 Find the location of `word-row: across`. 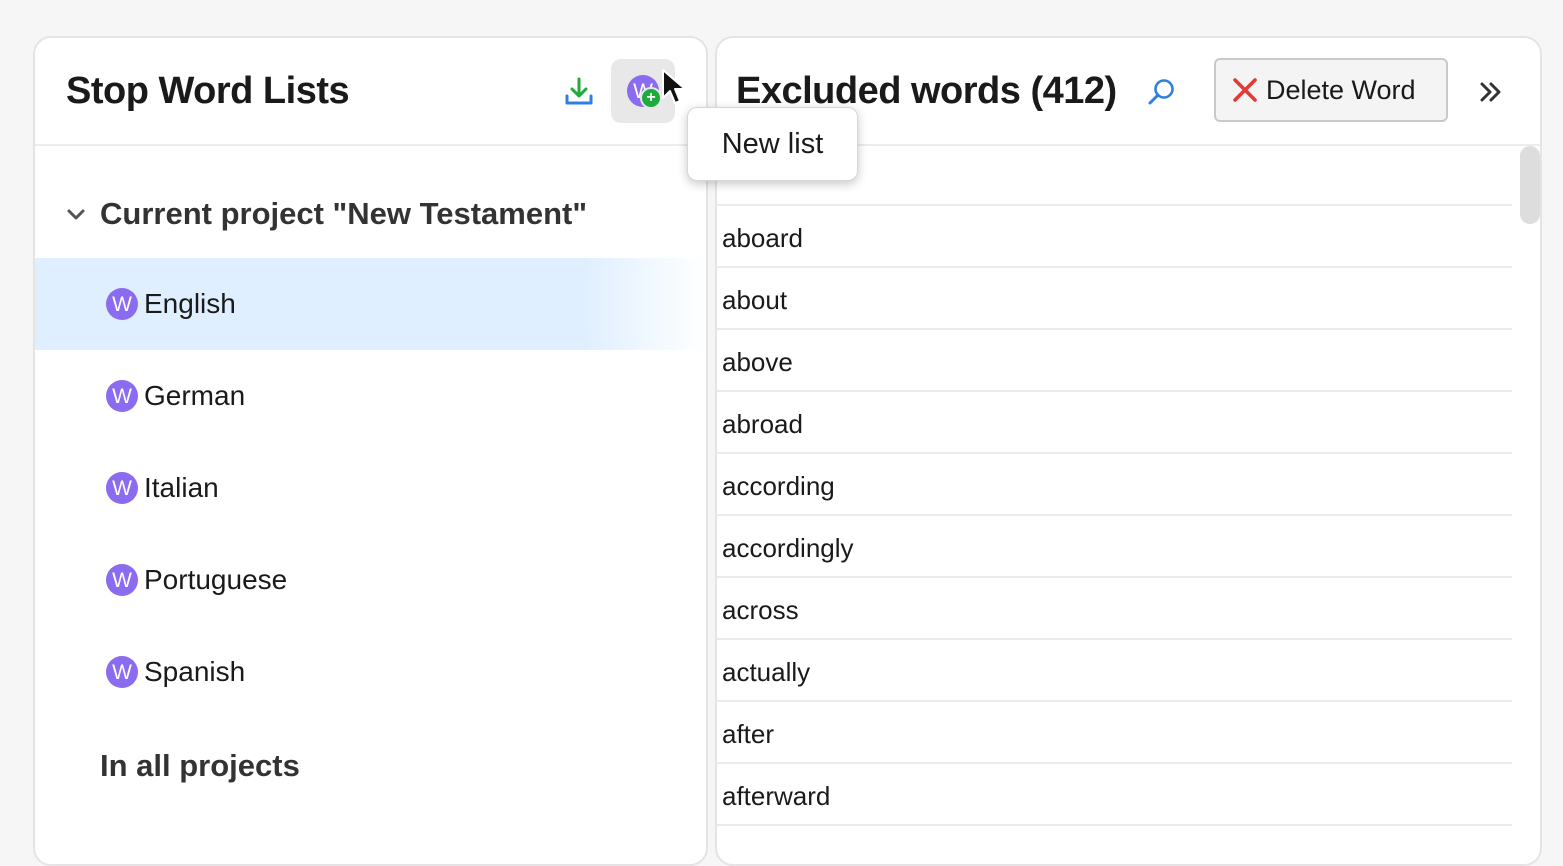

word-row: across is located at coordinates (1114, 609).